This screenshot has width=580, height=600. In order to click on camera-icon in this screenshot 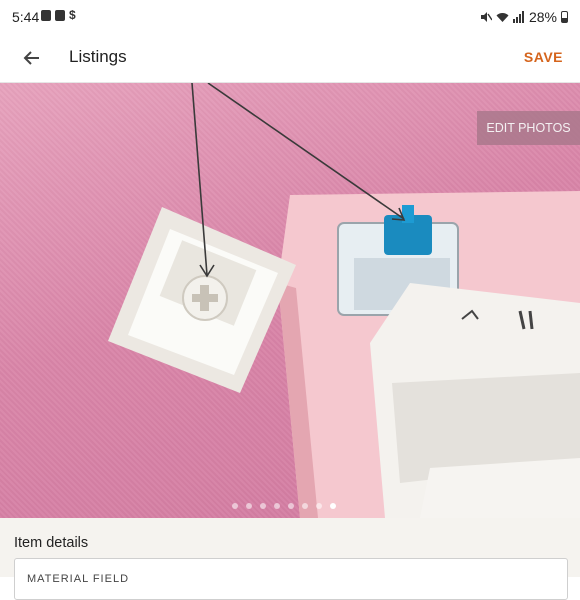, I will do `click(60, 15)`.